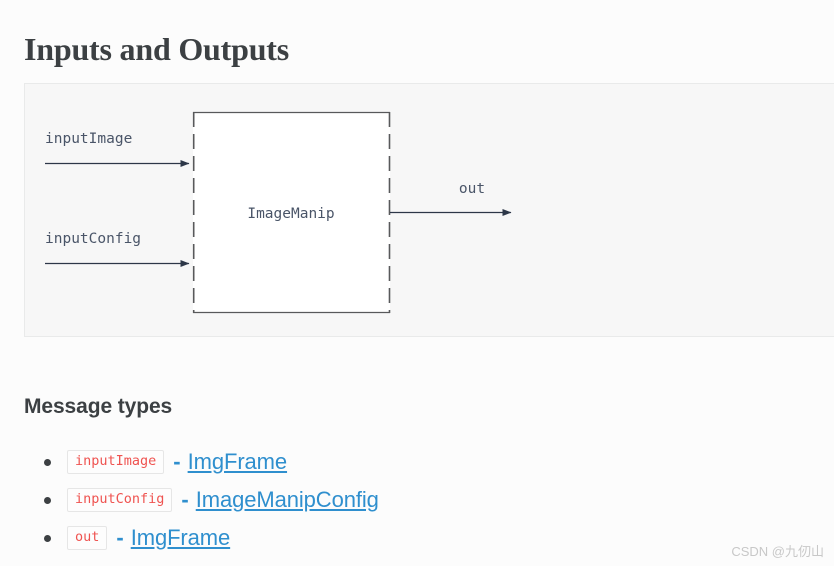 Image resolution: width=834 pixels, height=566 pixels. What do you see at coordinates (472, 189) in the screenshot?
I see `output-label-out: out` at bounding box center [472, 189].